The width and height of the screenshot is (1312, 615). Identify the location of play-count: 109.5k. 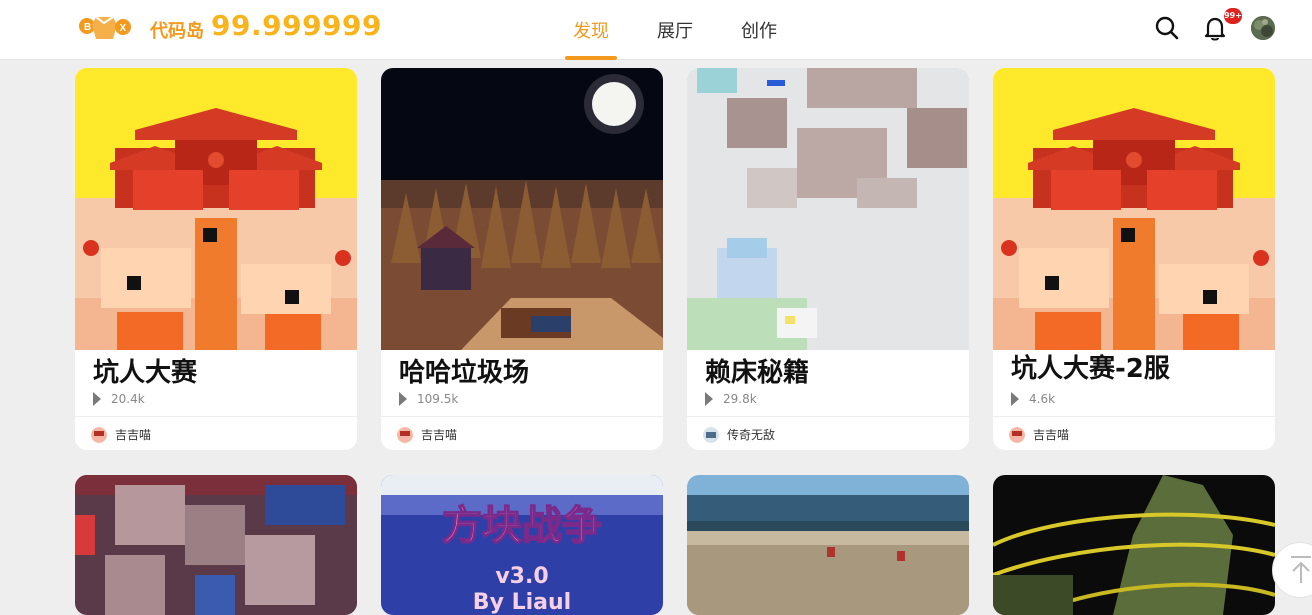
(428, 399).